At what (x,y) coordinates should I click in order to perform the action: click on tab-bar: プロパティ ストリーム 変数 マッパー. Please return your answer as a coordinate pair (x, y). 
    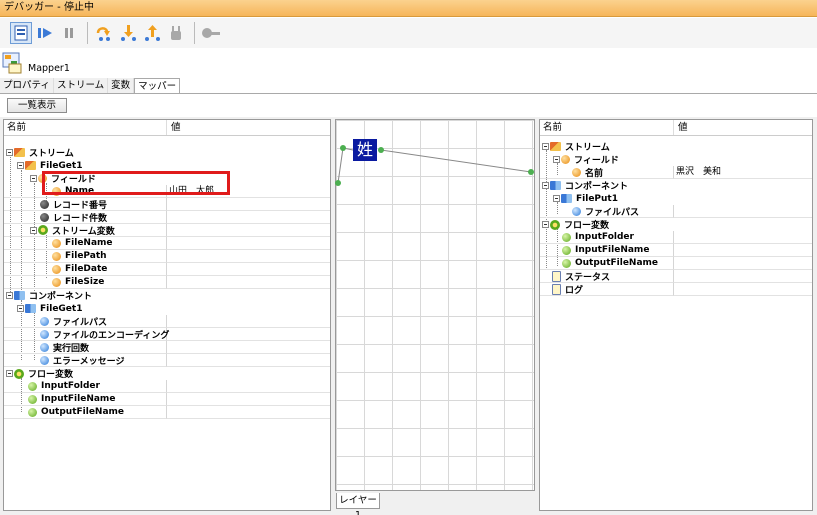
    Looking at the image, I should click on (90, 86).